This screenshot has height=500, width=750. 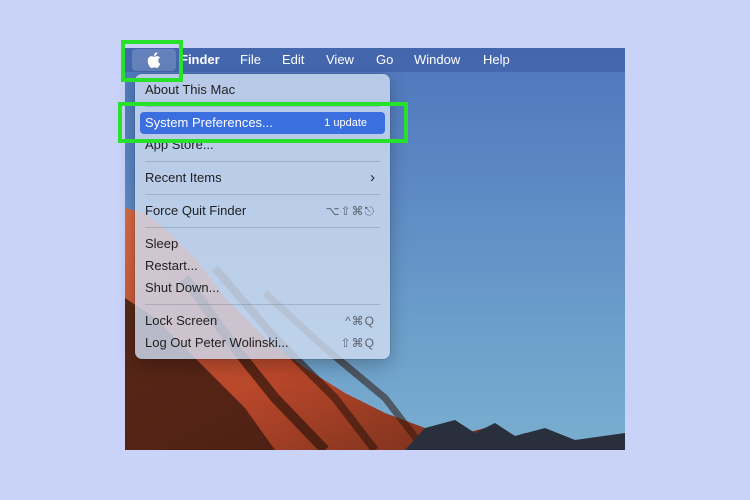 What do you see at coordinates (262, 244) in the screenshot?
I see `menu-item-sleep: Sleep` at bounding box center [262, 244].